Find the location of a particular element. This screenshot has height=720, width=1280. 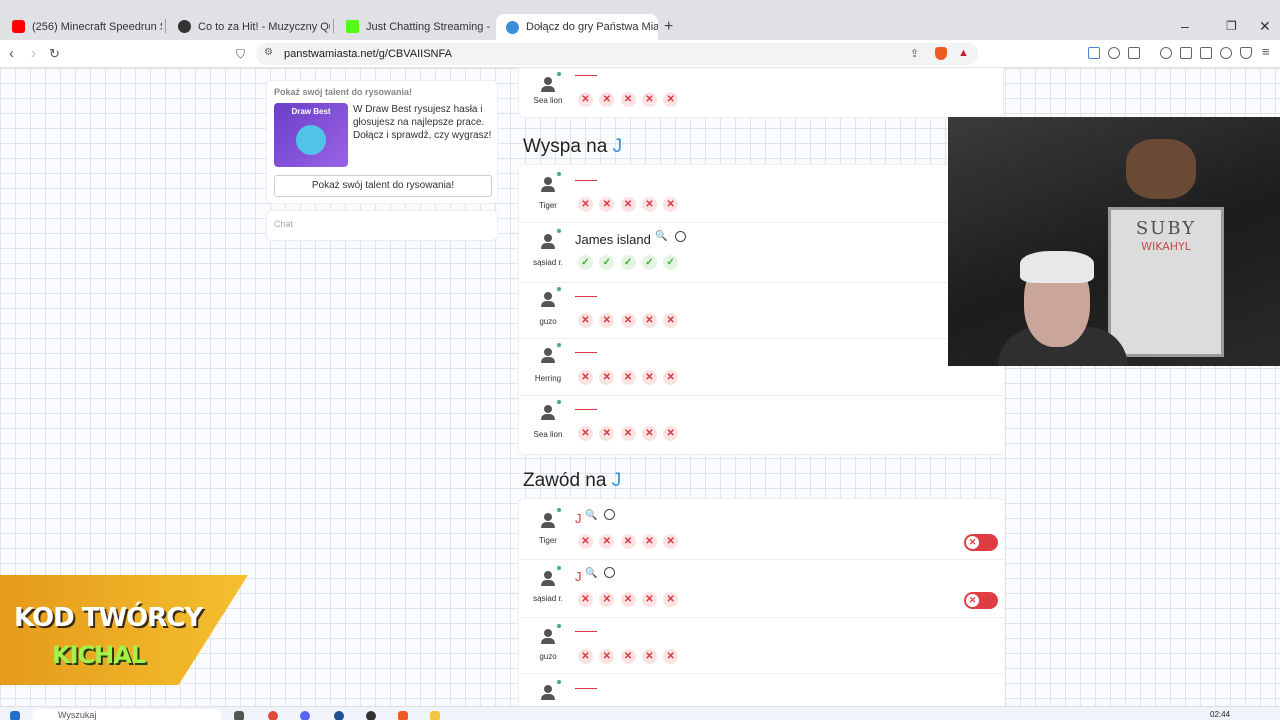

taskbar-search: Wyszukaj is located at coordinates (127, 714).